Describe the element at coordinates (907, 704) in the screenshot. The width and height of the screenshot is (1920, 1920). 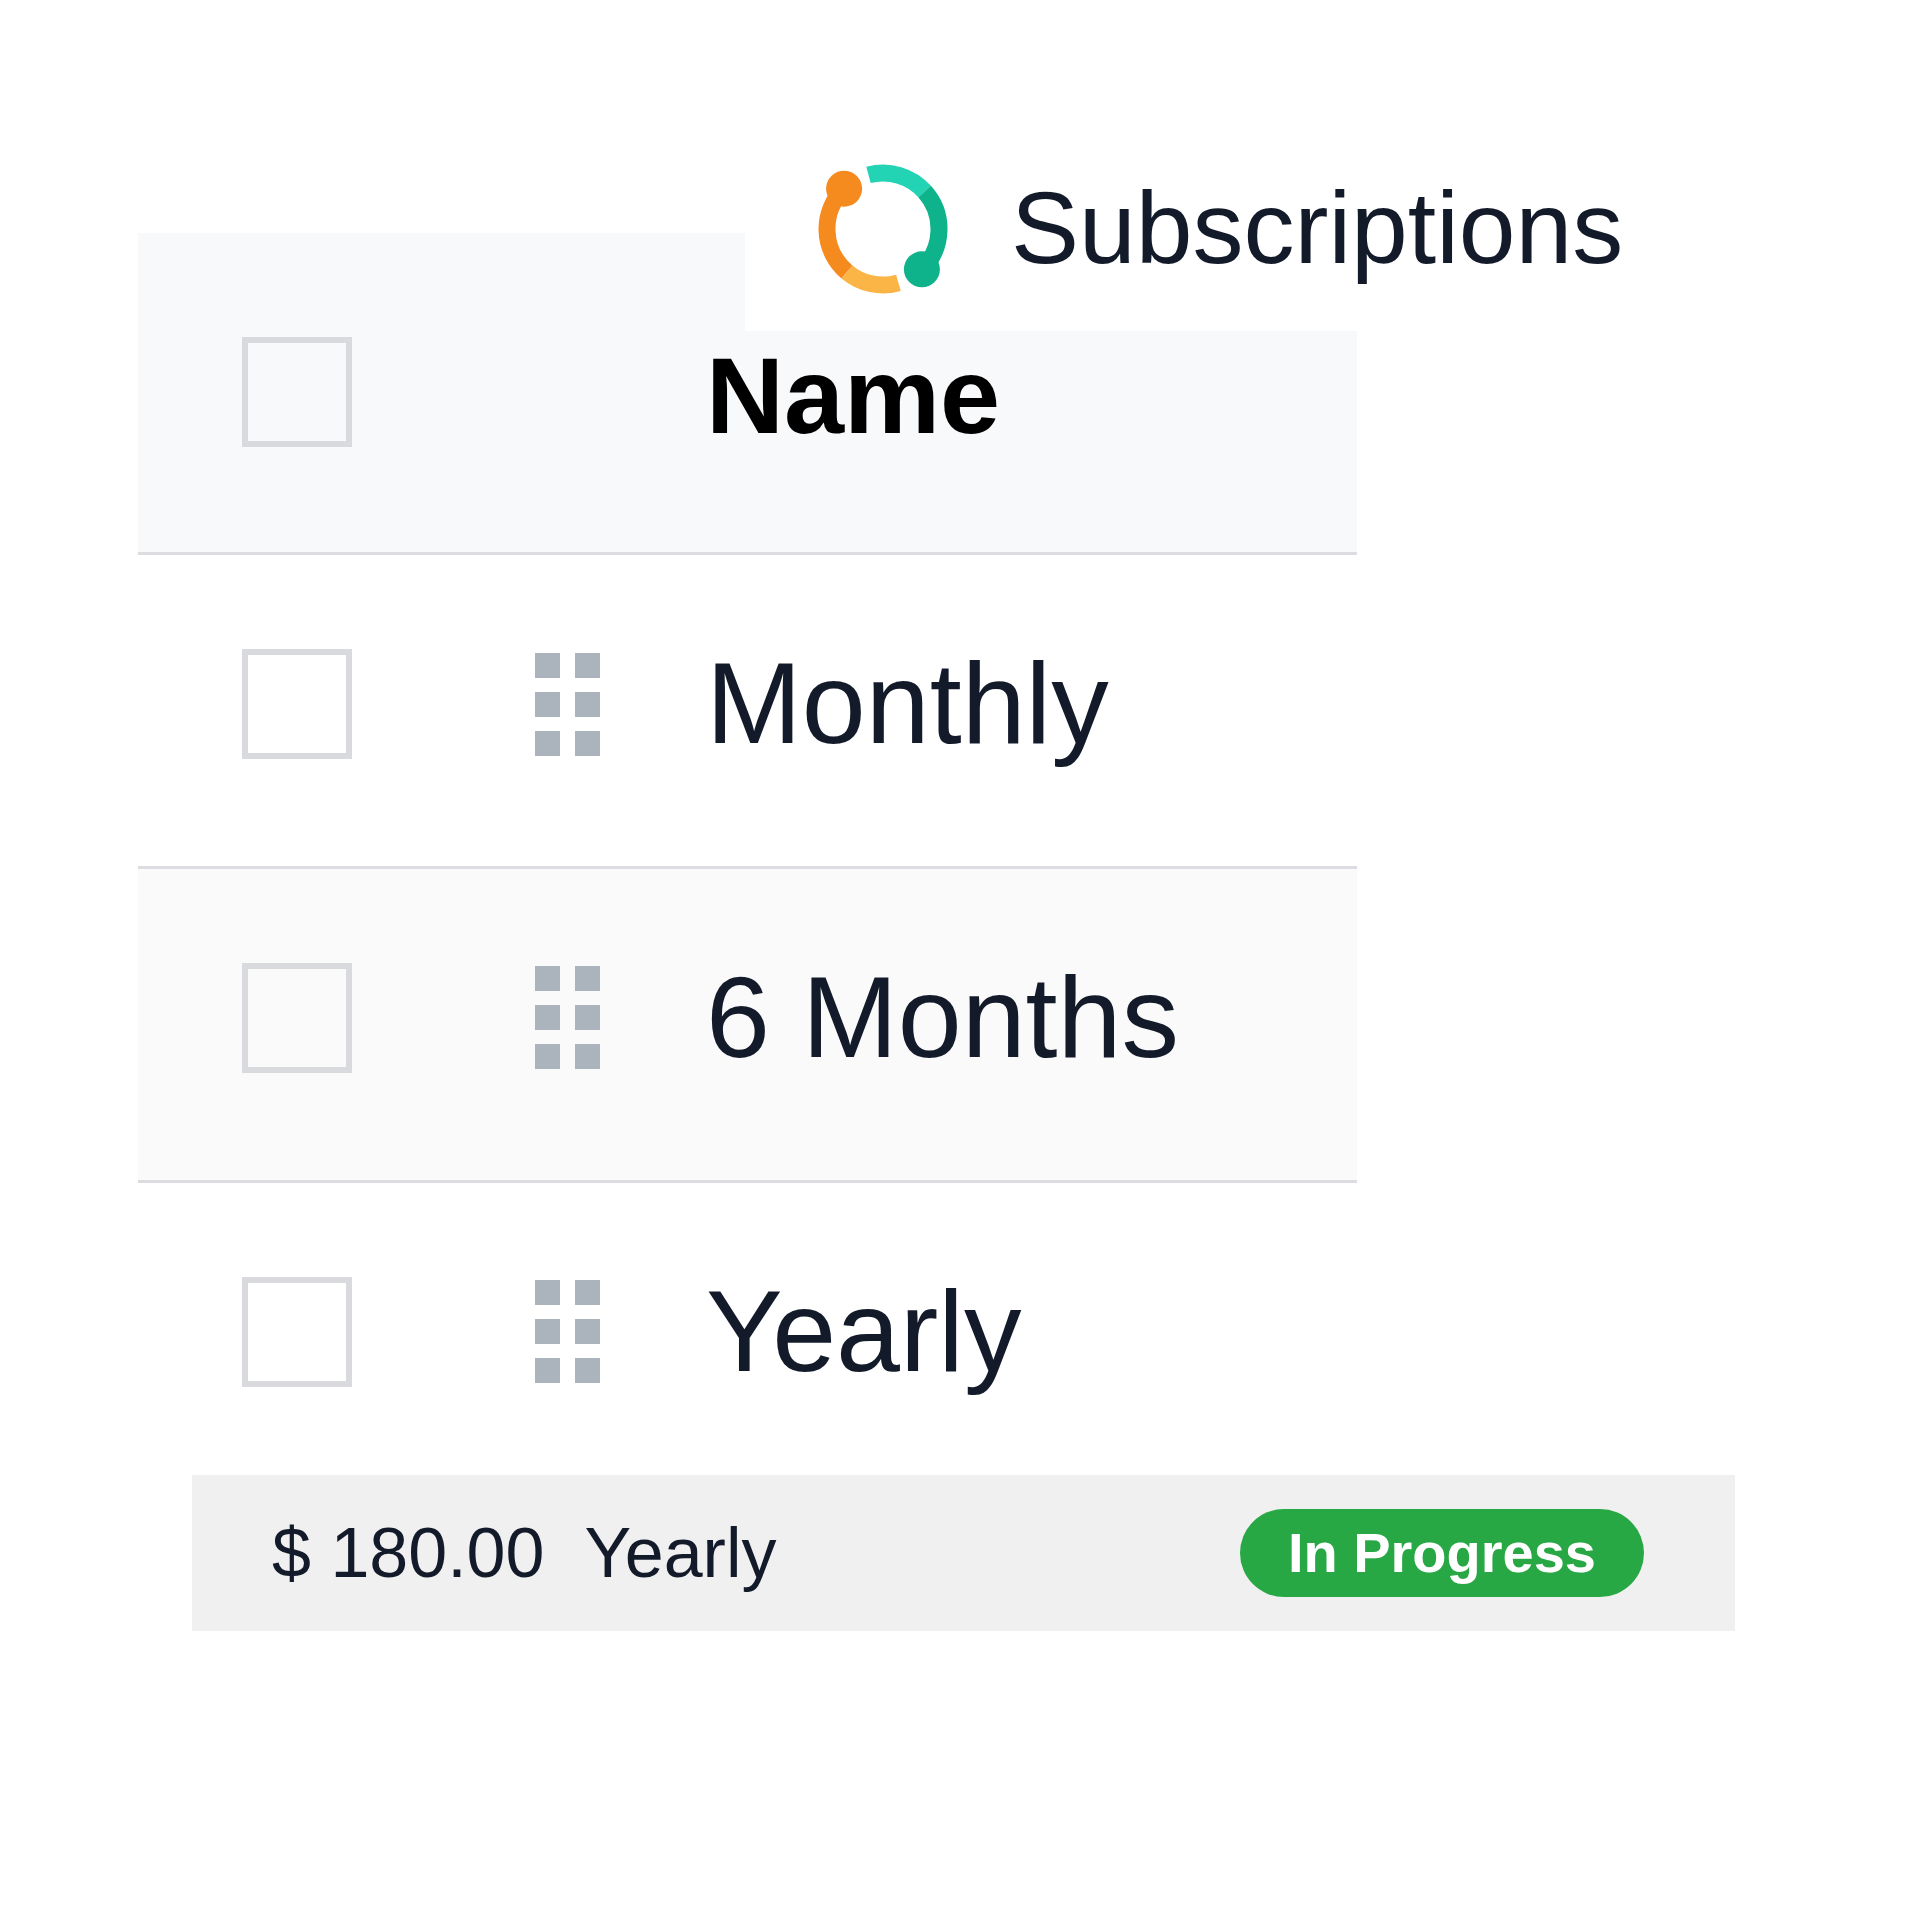
I see `subscription-name: Monthly` at that location.